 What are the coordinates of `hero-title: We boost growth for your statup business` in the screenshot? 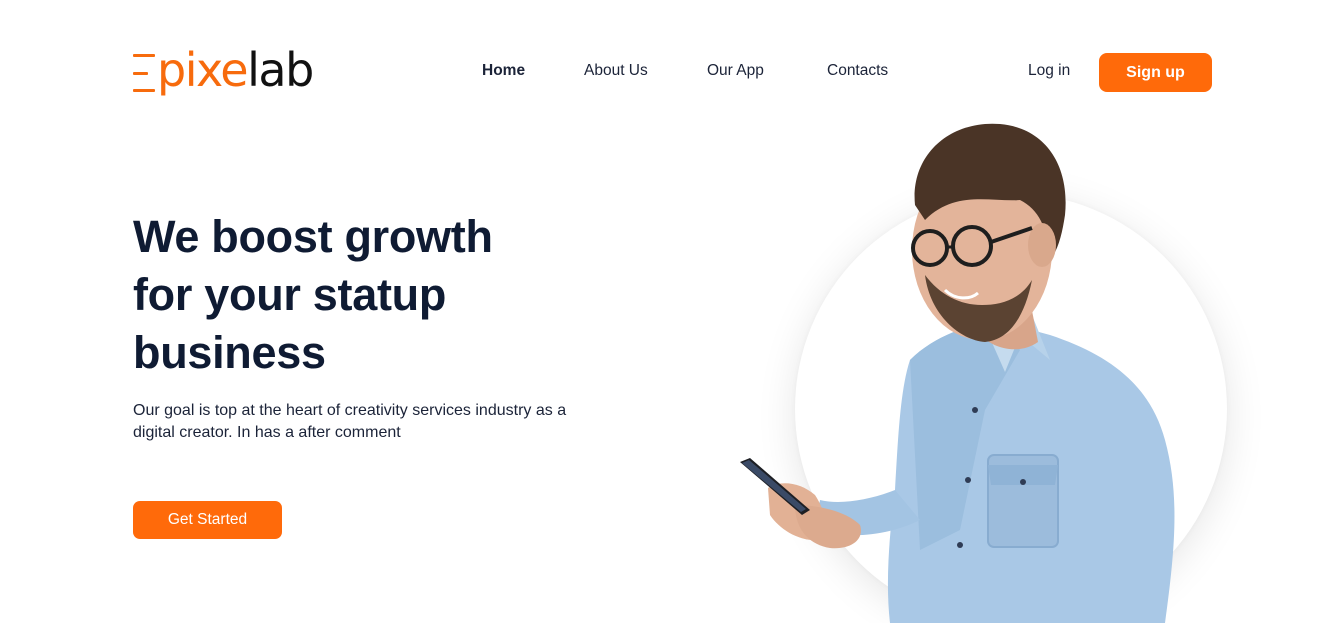 It's located at (373, 295).